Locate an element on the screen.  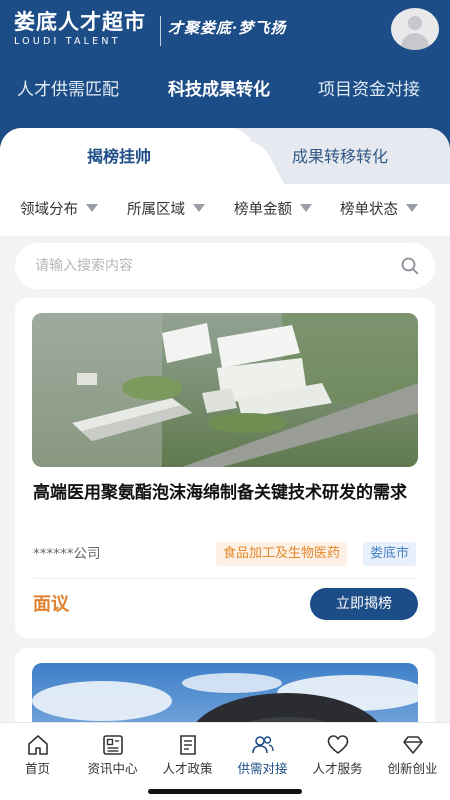
nav-home-label: 首页 is located at coordinates (37, 768).